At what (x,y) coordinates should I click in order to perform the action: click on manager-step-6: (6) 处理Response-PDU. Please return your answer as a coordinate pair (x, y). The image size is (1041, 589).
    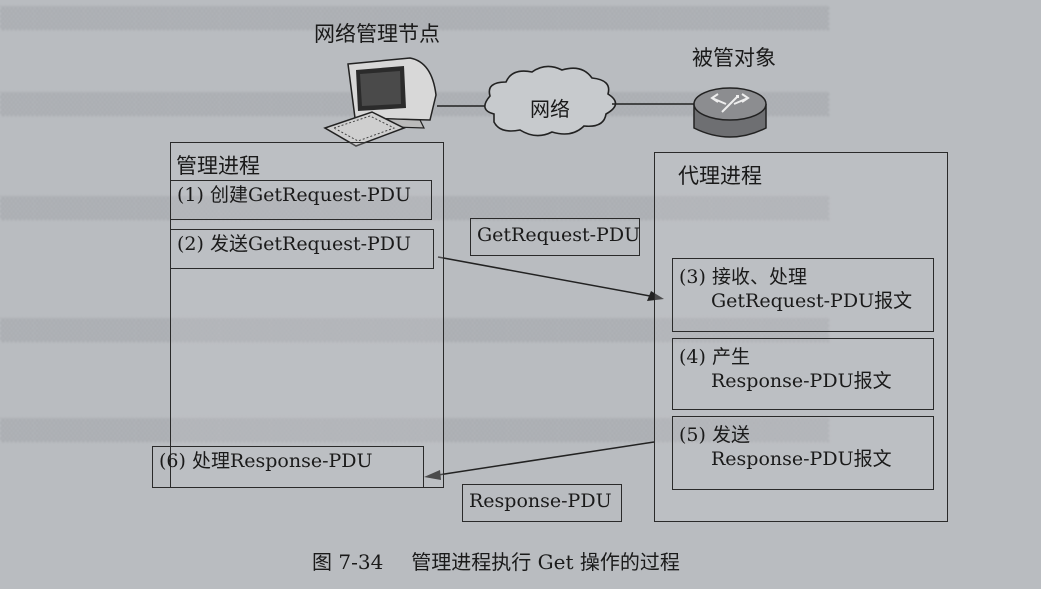
    Looking at the image, I should click on (288, 467).